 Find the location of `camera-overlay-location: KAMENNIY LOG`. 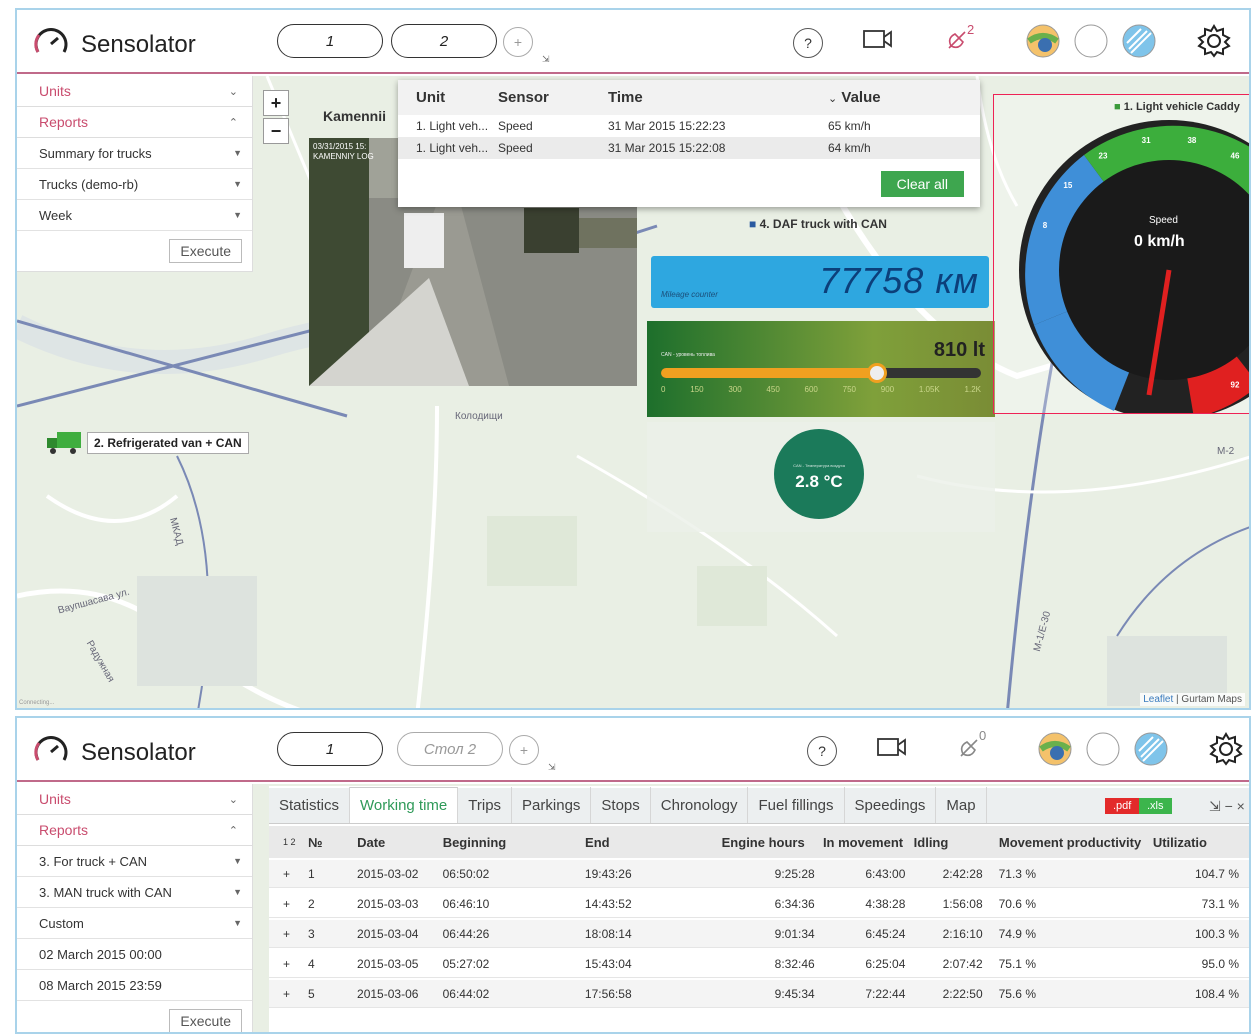

camera-overlay-location: KAMENNIY LOG is located at coordinates (343, 156).